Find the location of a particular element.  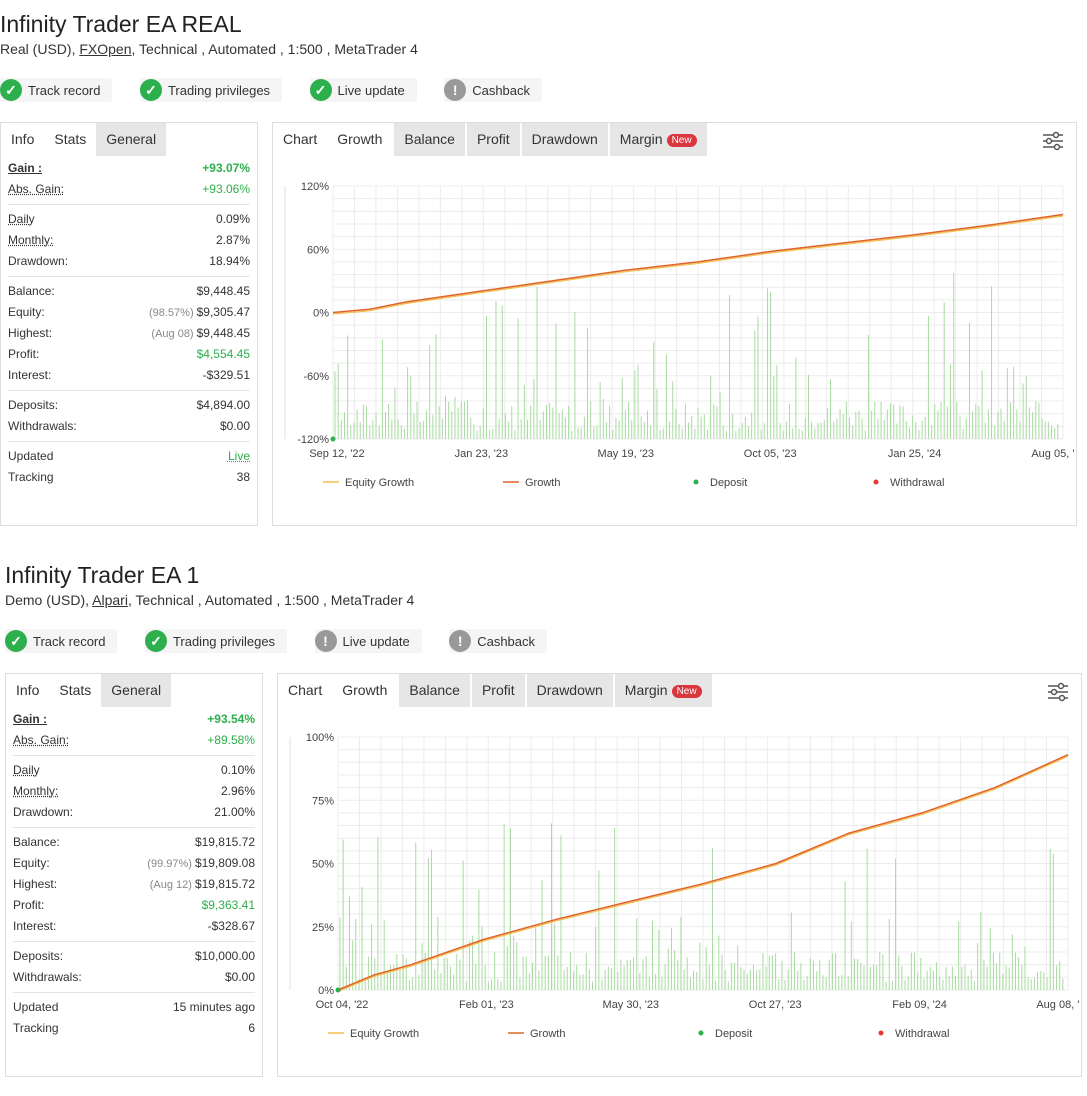

stat-value: 2.87% is located at coordinates (232, 240).